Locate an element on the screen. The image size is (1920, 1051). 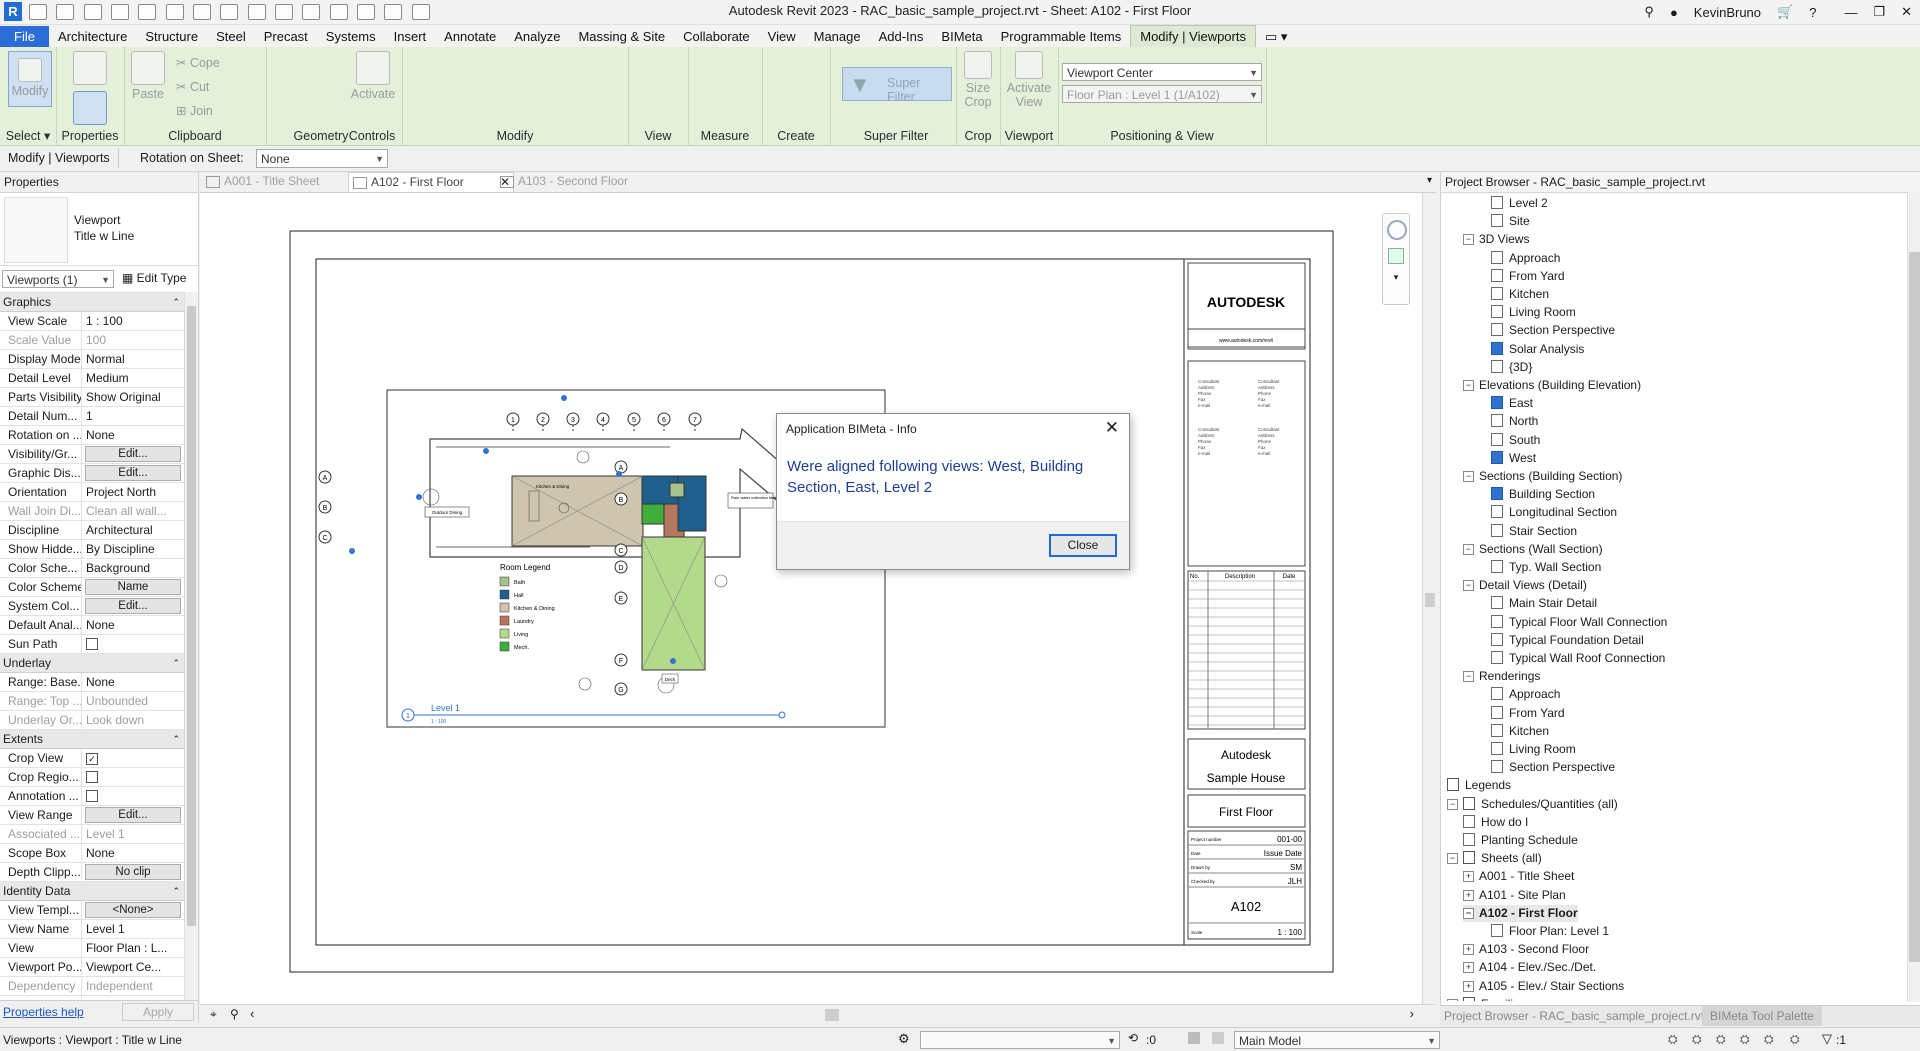
instance-filter-select: Viewports (1) ▼ is located at coordinates (58, 279).